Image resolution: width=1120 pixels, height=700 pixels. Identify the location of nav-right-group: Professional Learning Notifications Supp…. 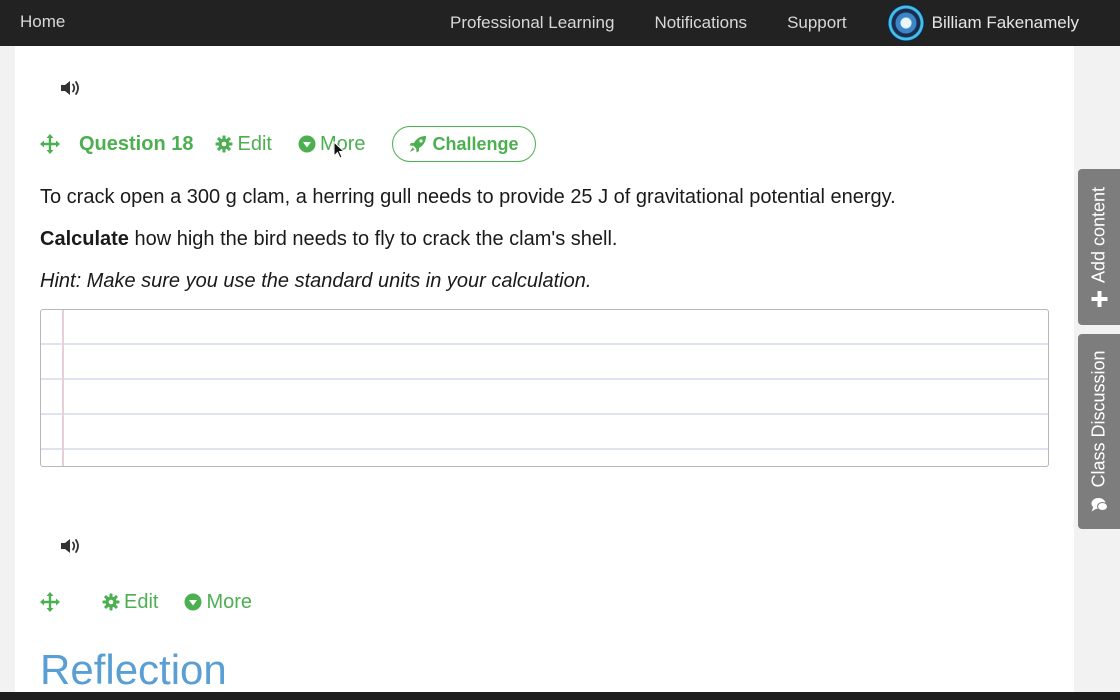
(785, 23).